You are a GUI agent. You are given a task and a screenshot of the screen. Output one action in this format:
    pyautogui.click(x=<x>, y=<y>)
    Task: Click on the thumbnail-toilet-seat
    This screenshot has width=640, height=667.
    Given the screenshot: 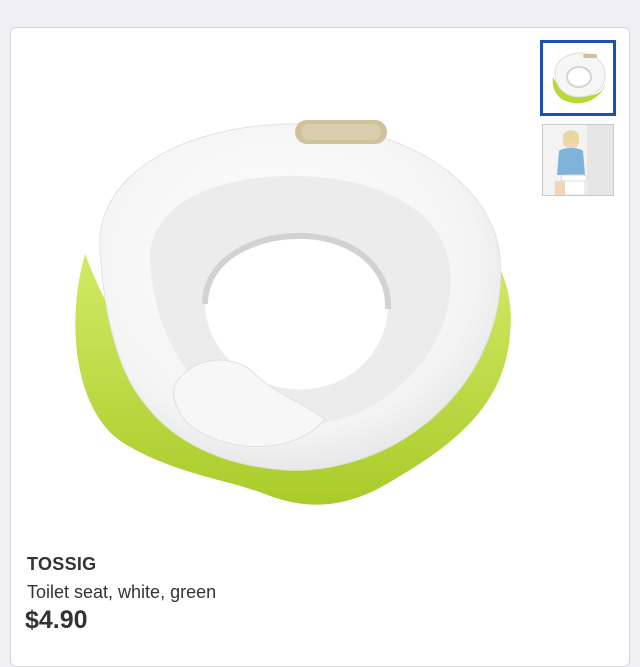 What is the action you would take?
    pyautogui.click(x=578, y=78)
    